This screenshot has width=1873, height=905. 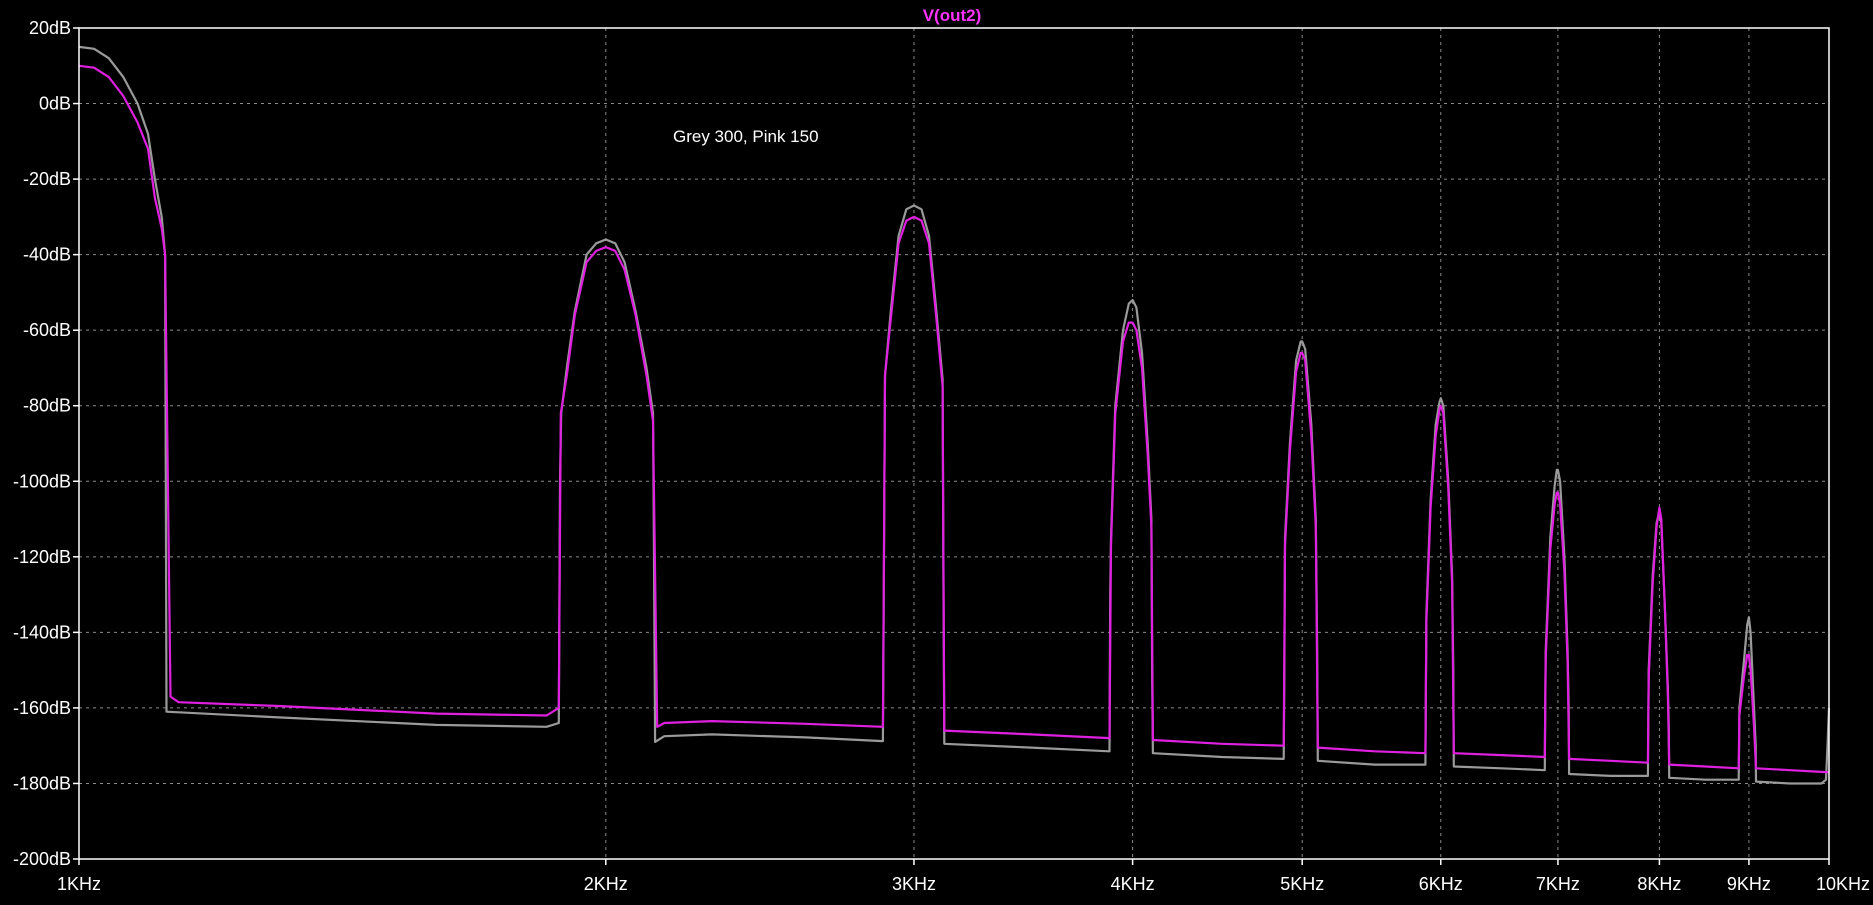 I want to click on y-tick-label: -80dB, so click(x=47, y=406).